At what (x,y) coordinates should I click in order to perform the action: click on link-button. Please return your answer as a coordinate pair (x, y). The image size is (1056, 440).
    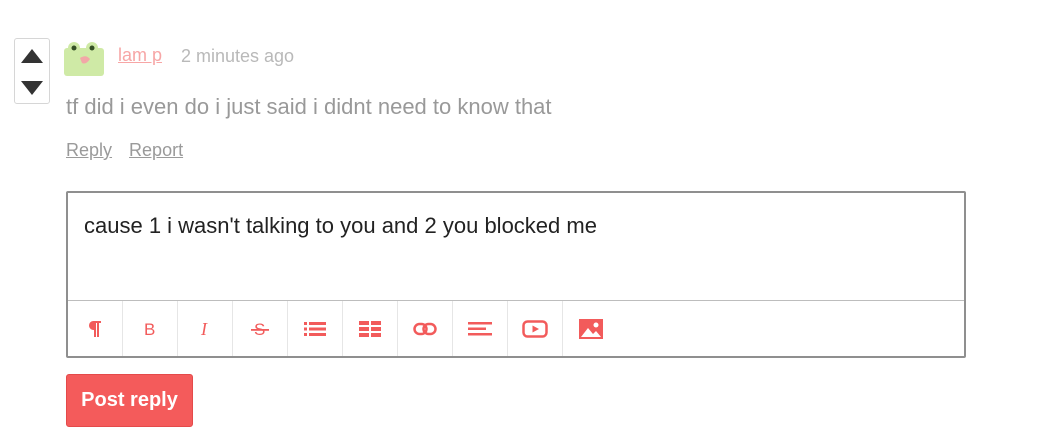
    Looking at the image, I should click on (425, 328).